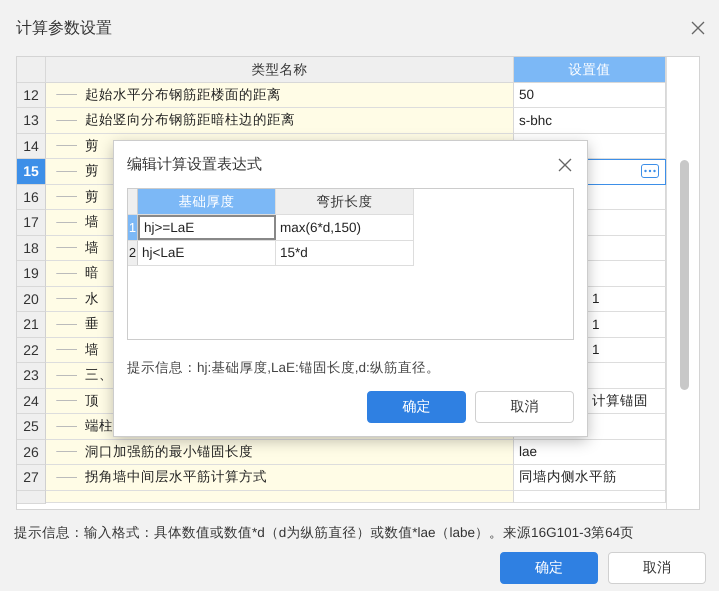 Image resolution: width=719 pixels, height=591 pixels. What do you see at coordinates (31, 427) in the screenshot?
I see `row-number: 25` at bounding box center [31, 427].